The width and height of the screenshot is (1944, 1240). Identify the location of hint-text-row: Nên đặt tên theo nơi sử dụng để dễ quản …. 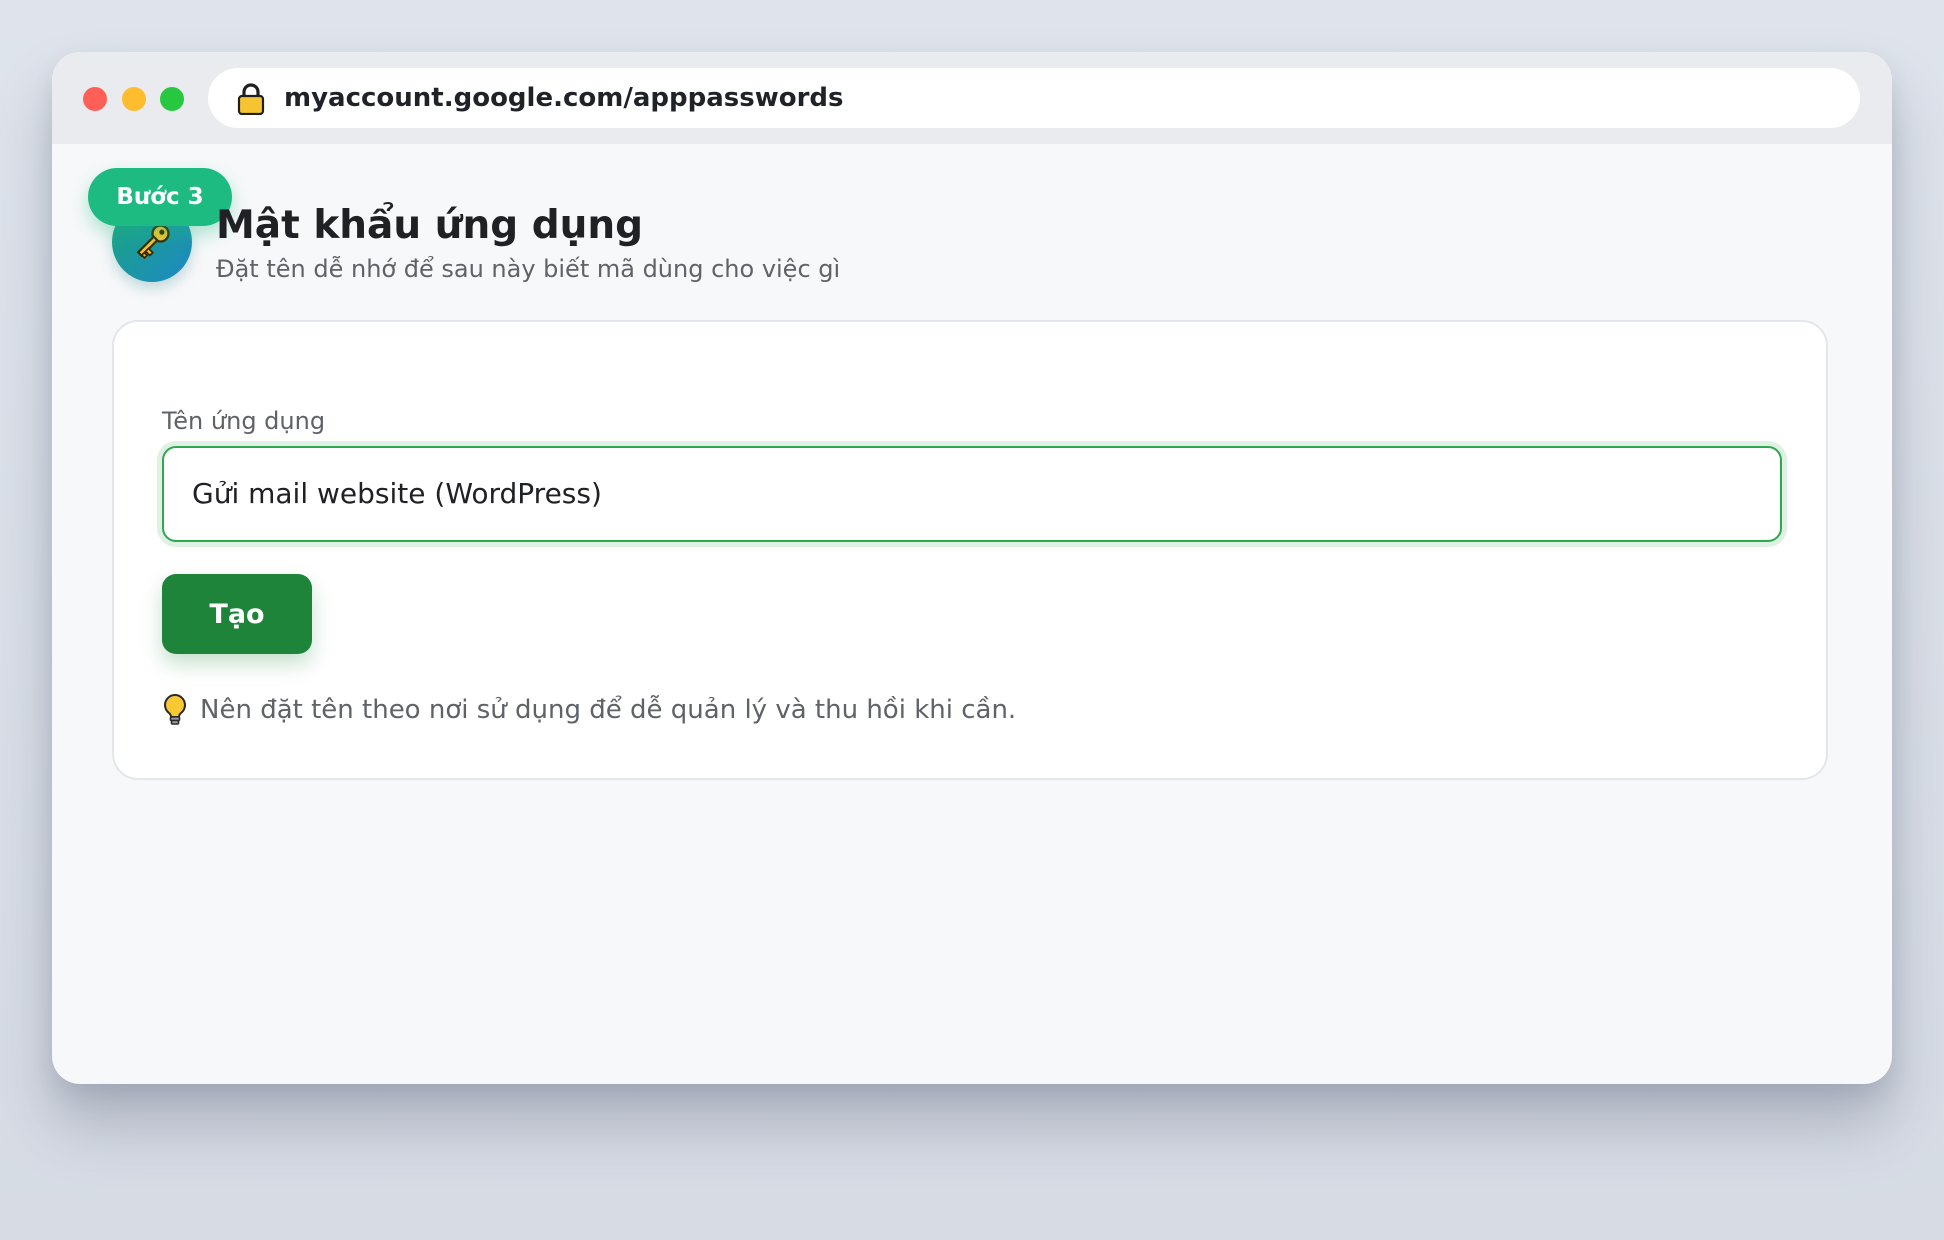
(589, 710).